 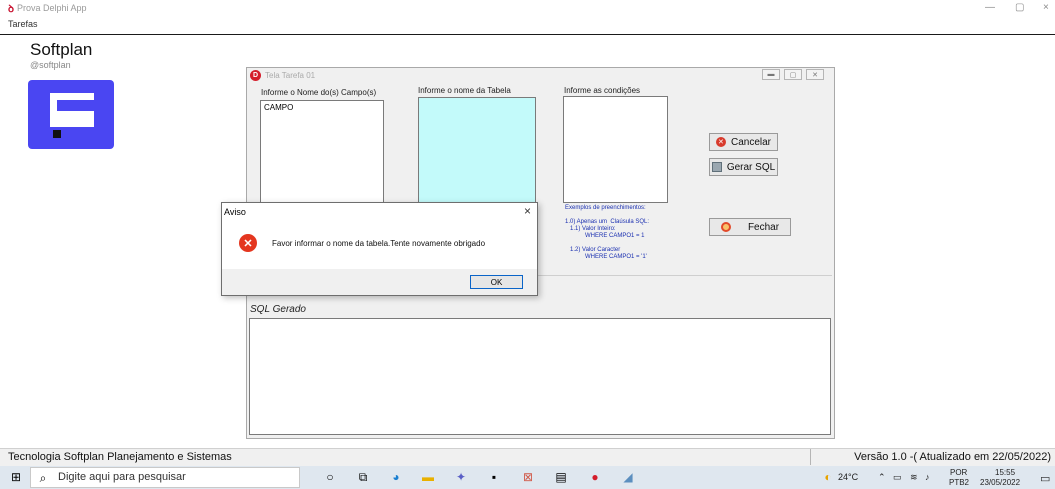 I want to click on lang-top: POR, so click(x=958, y=472).